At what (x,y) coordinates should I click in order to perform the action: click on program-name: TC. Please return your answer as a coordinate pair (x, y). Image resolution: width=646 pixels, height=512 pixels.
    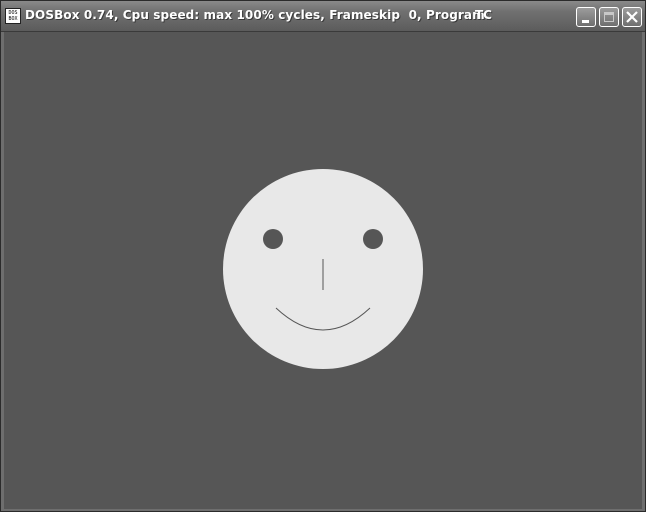
    Looking at the image, I should click on (483, 15).